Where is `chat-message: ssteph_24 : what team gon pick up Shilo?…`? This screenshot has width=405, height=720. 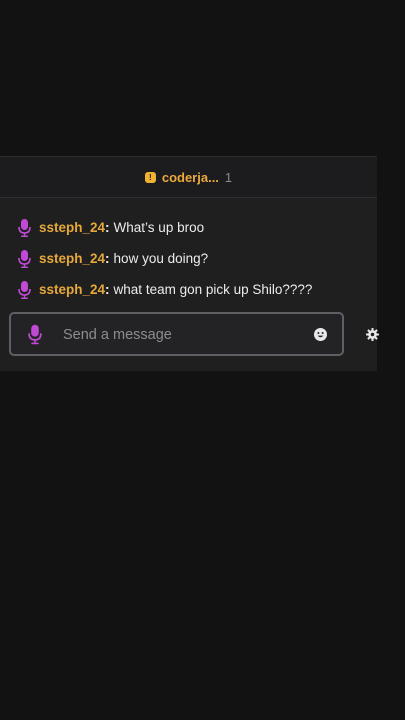
chat-message: ssteph_24 : what team gon pick up Shilo?… is located at coordinates (193, 289).